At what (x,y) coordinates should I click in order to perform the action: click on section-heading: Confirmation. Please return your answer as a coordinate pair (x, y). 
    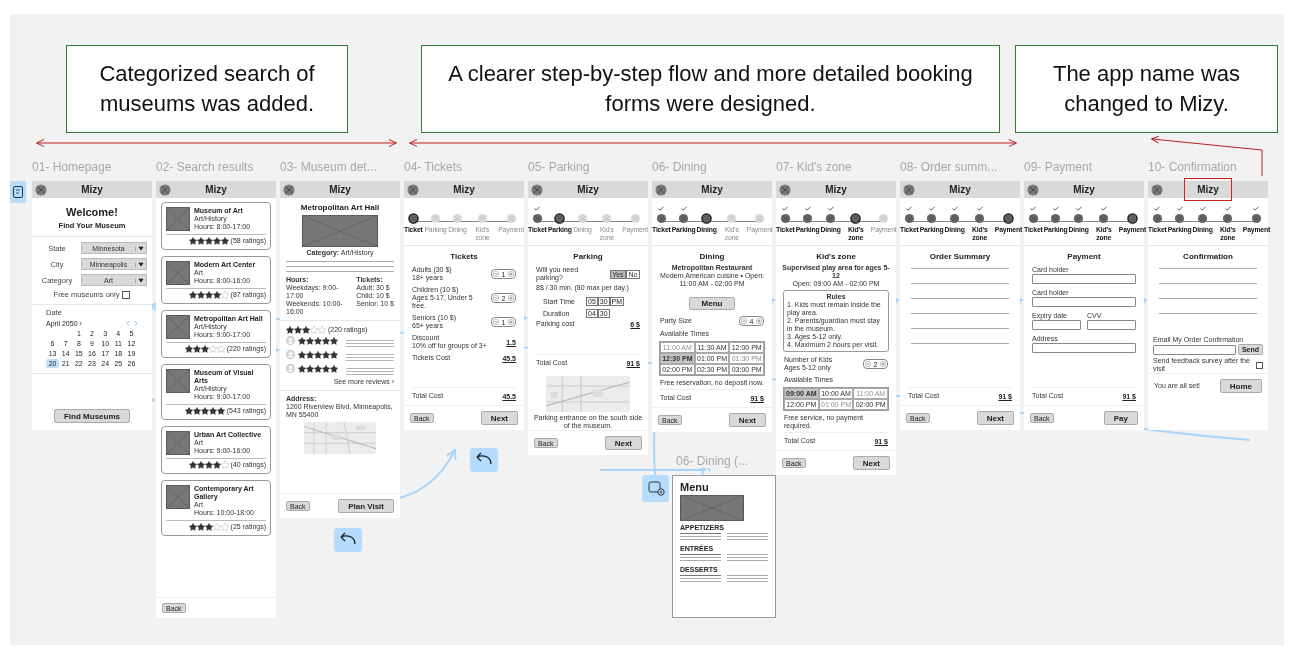
    Looking at the image, I should click on (1208, 256).